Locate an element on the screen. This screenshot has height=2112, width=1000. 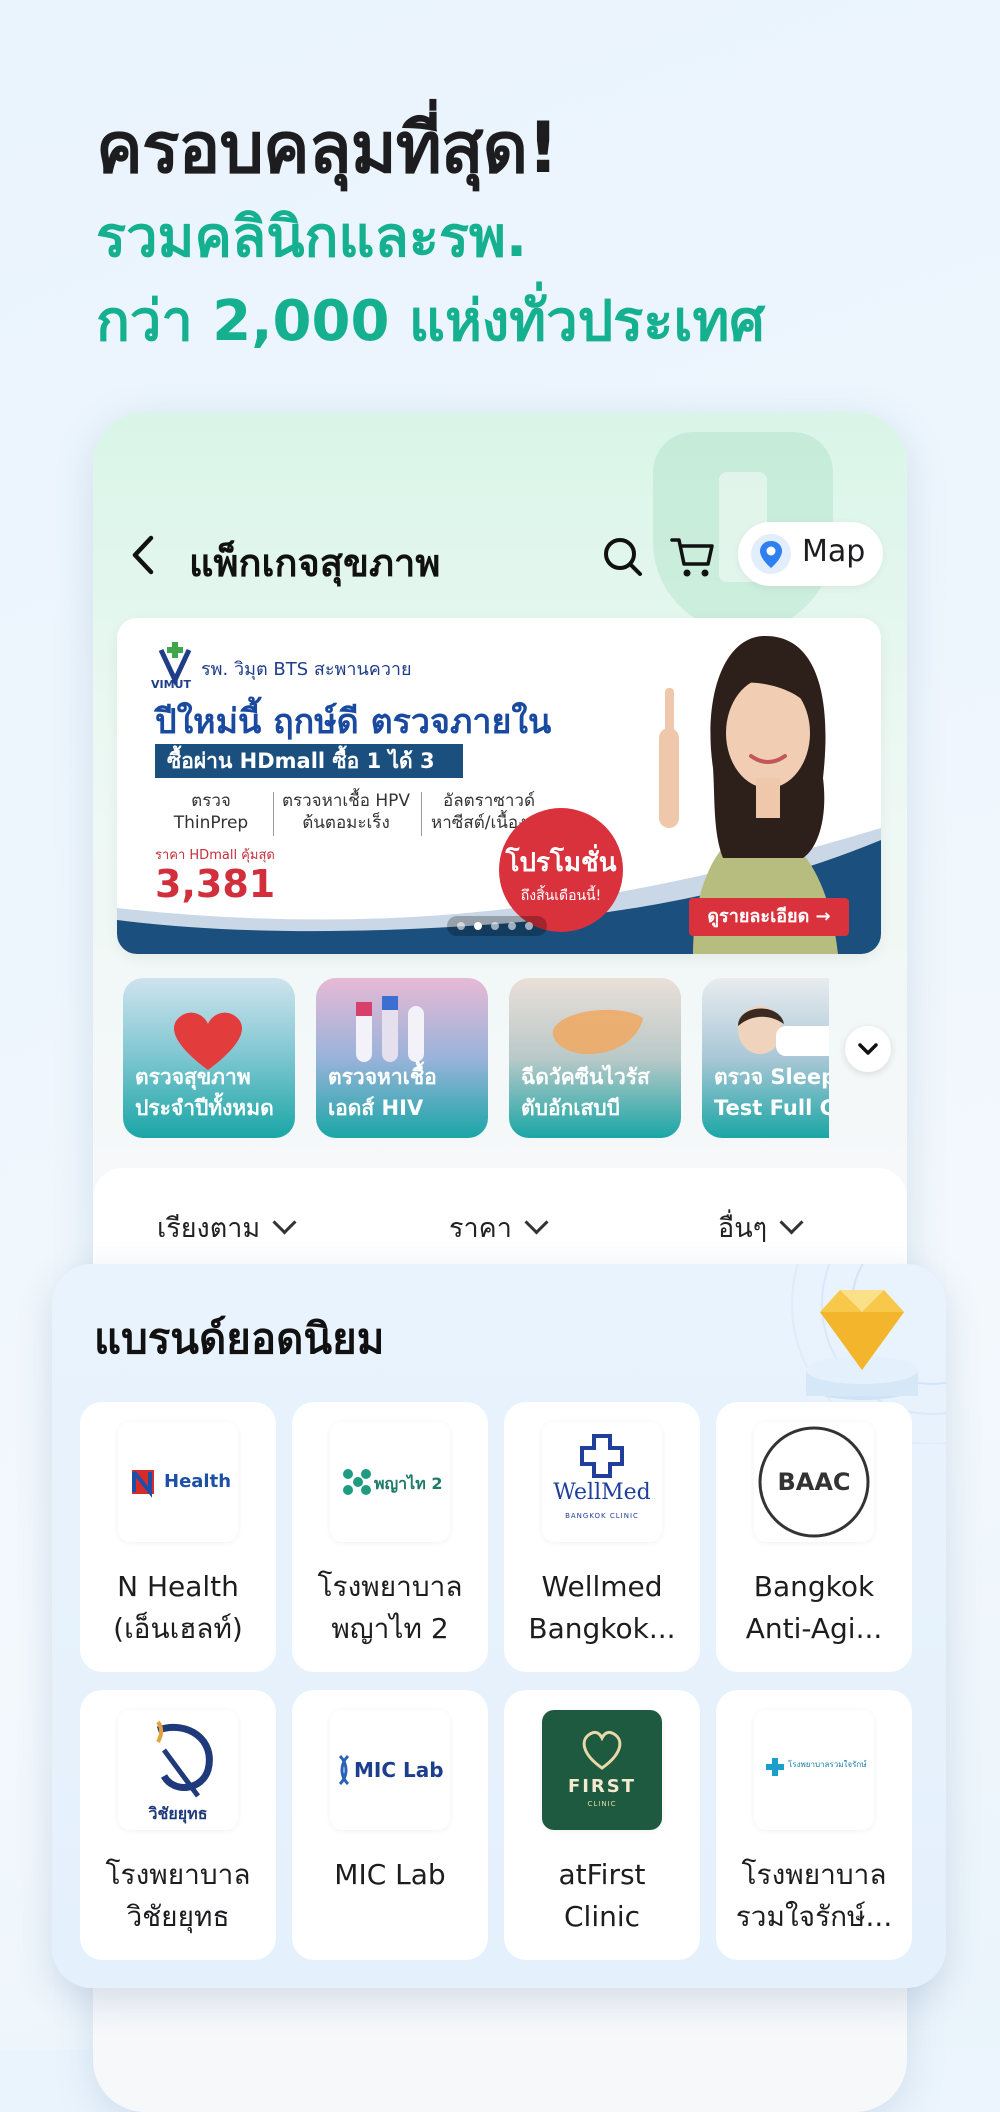
promo-badge: โปรโมชั่น ถึงสิ้นเดือนนี้! is located at coordinates (561, 870).